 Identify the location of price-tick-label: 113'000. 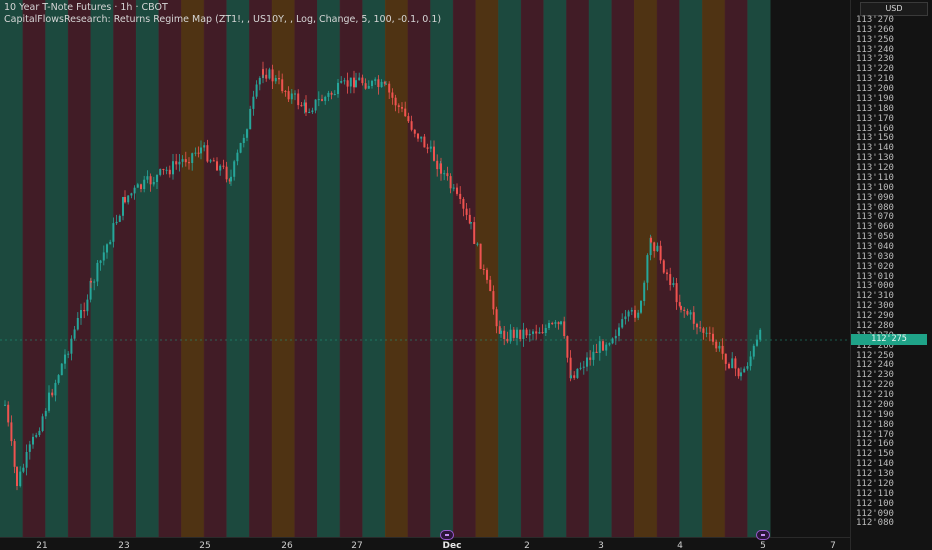
(875, 286).